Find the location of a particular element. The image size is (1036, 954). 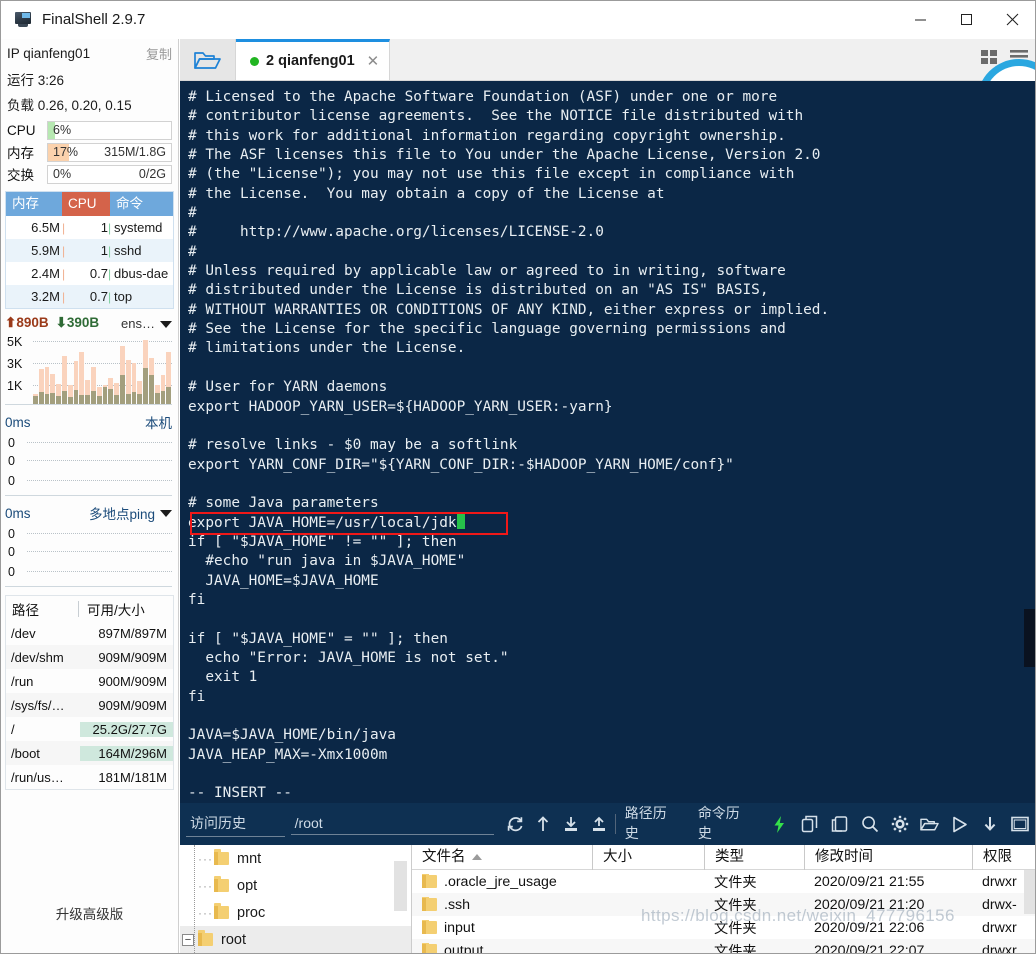

ping-multi-header: 0ms 多地点ping is located at coordinates (89, 510).